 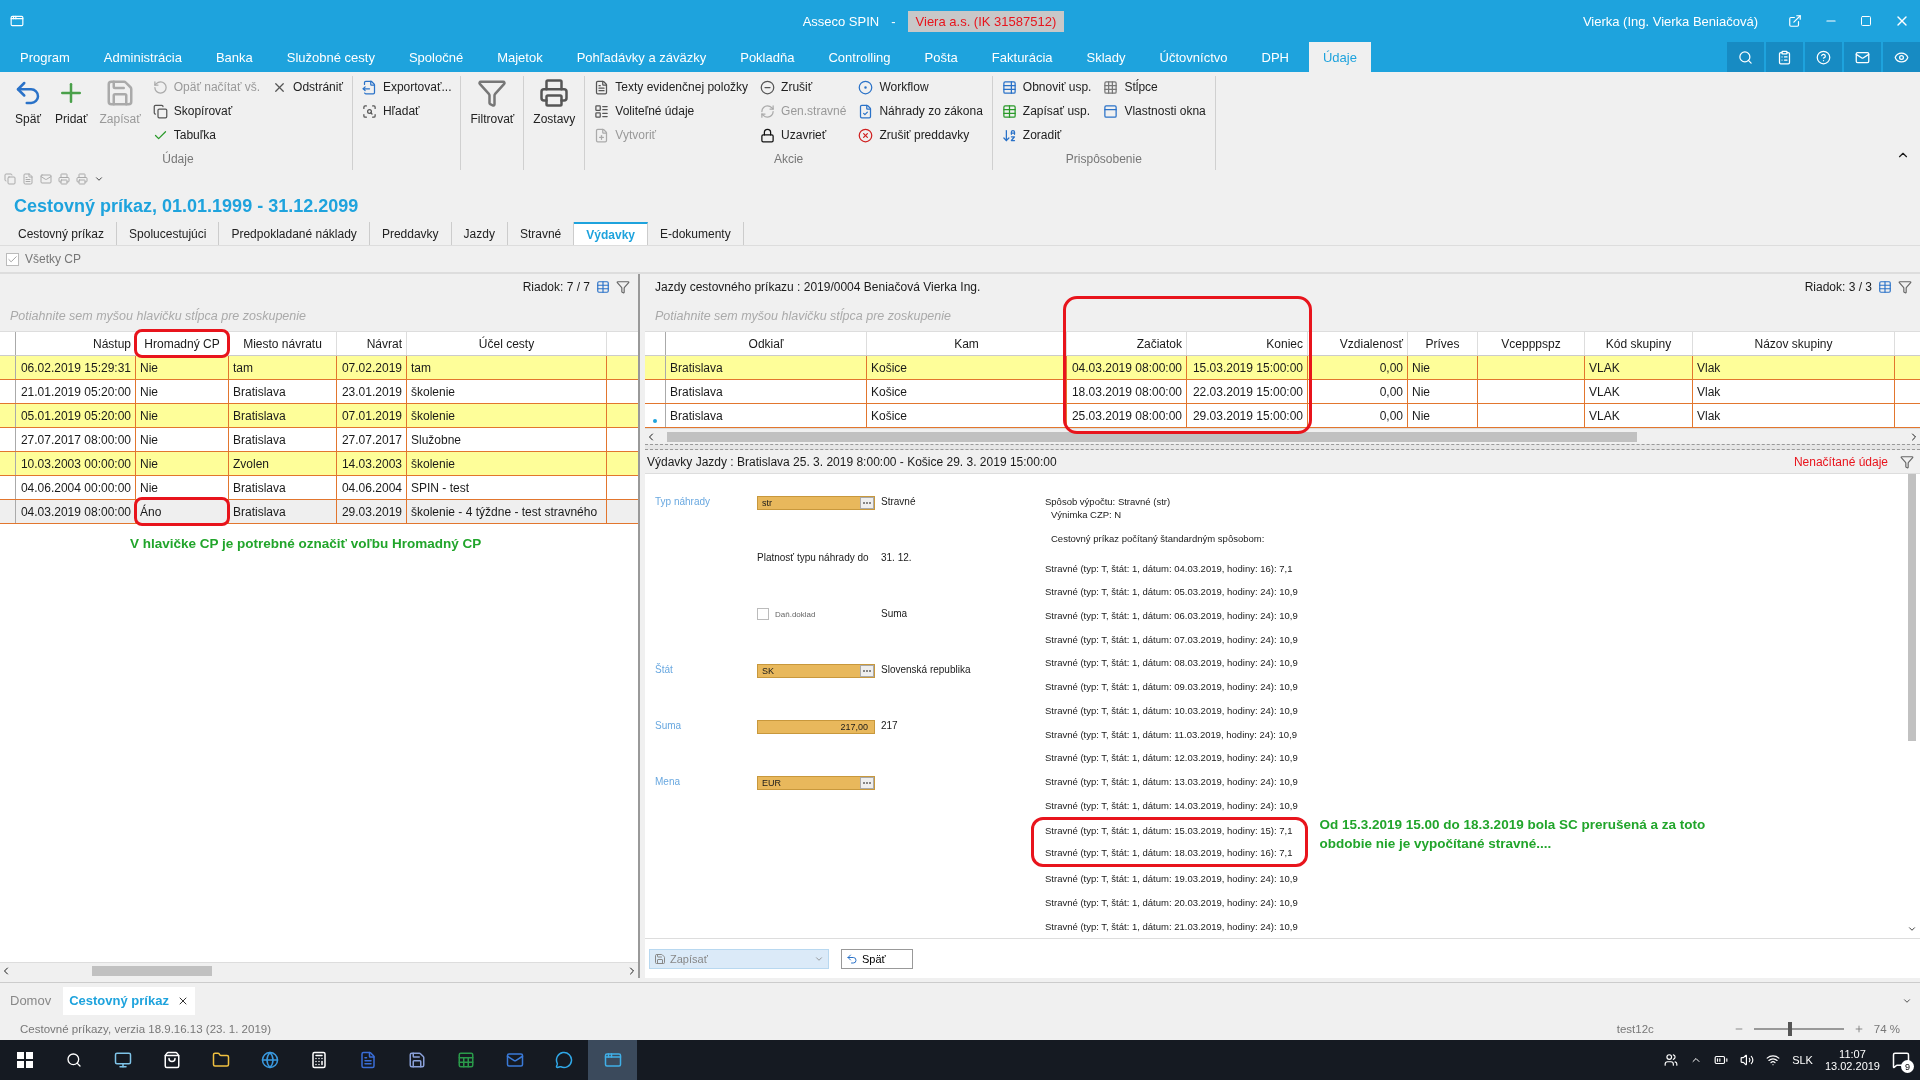 What do you see at coordinates (1912, 929) in the screenshot?
I see `scroll-down-icon` at bounding box center [1912, 929].